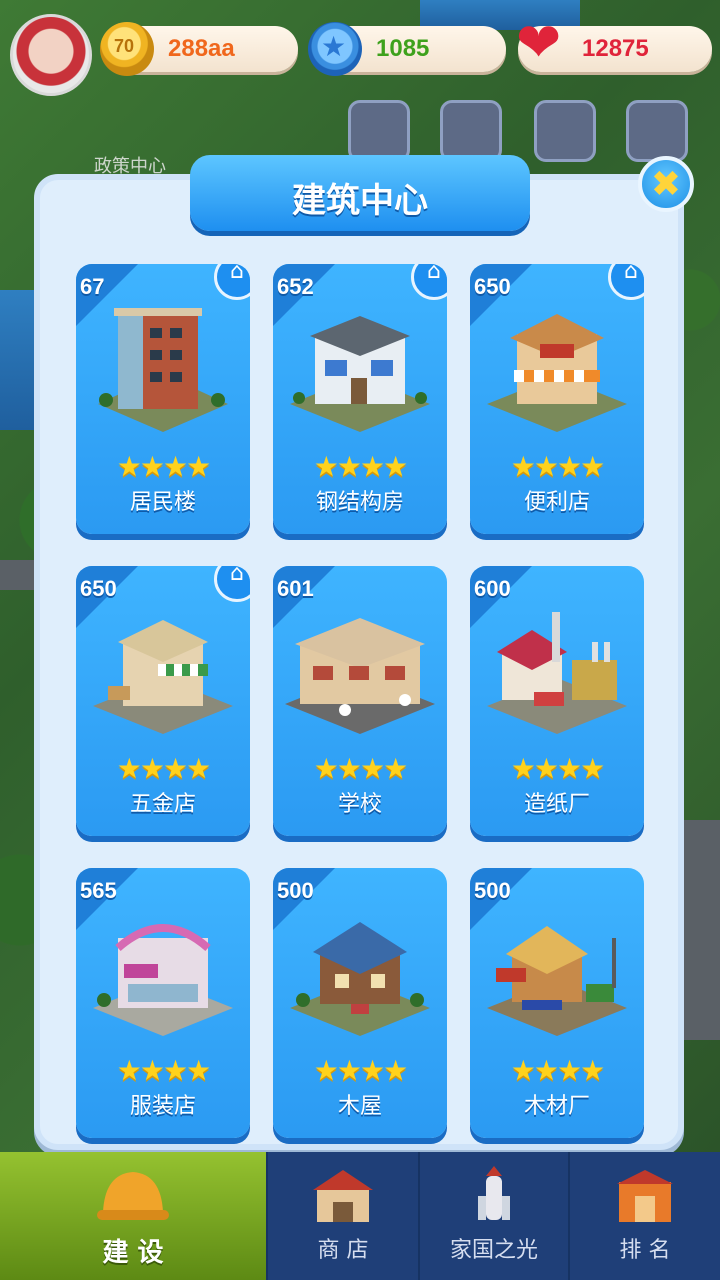 The image size is (720, 1280). I want to click on tab-ranking-label: 排 名, so click(645, 1250).